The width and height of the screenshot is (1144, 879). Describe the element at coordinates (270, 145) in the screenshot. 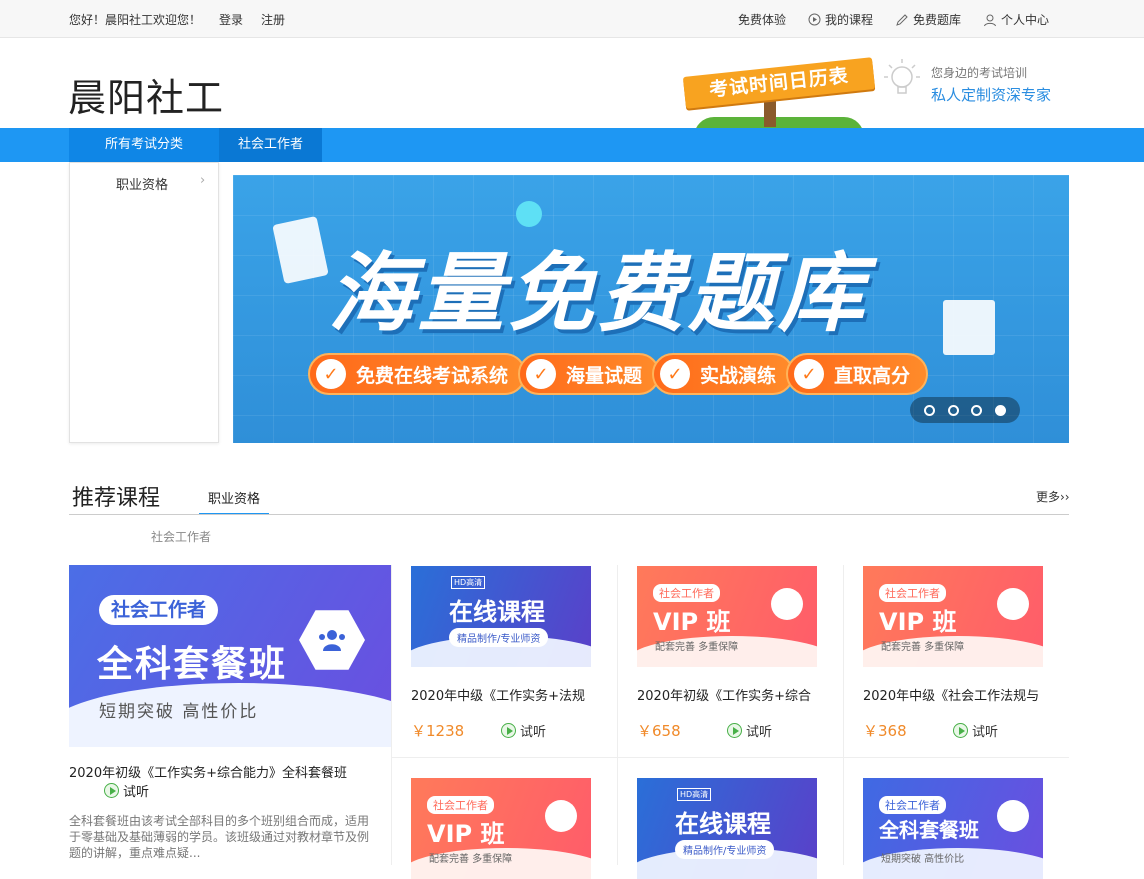

I see `nav-tab-social-worker: 社会工作者` at that location.